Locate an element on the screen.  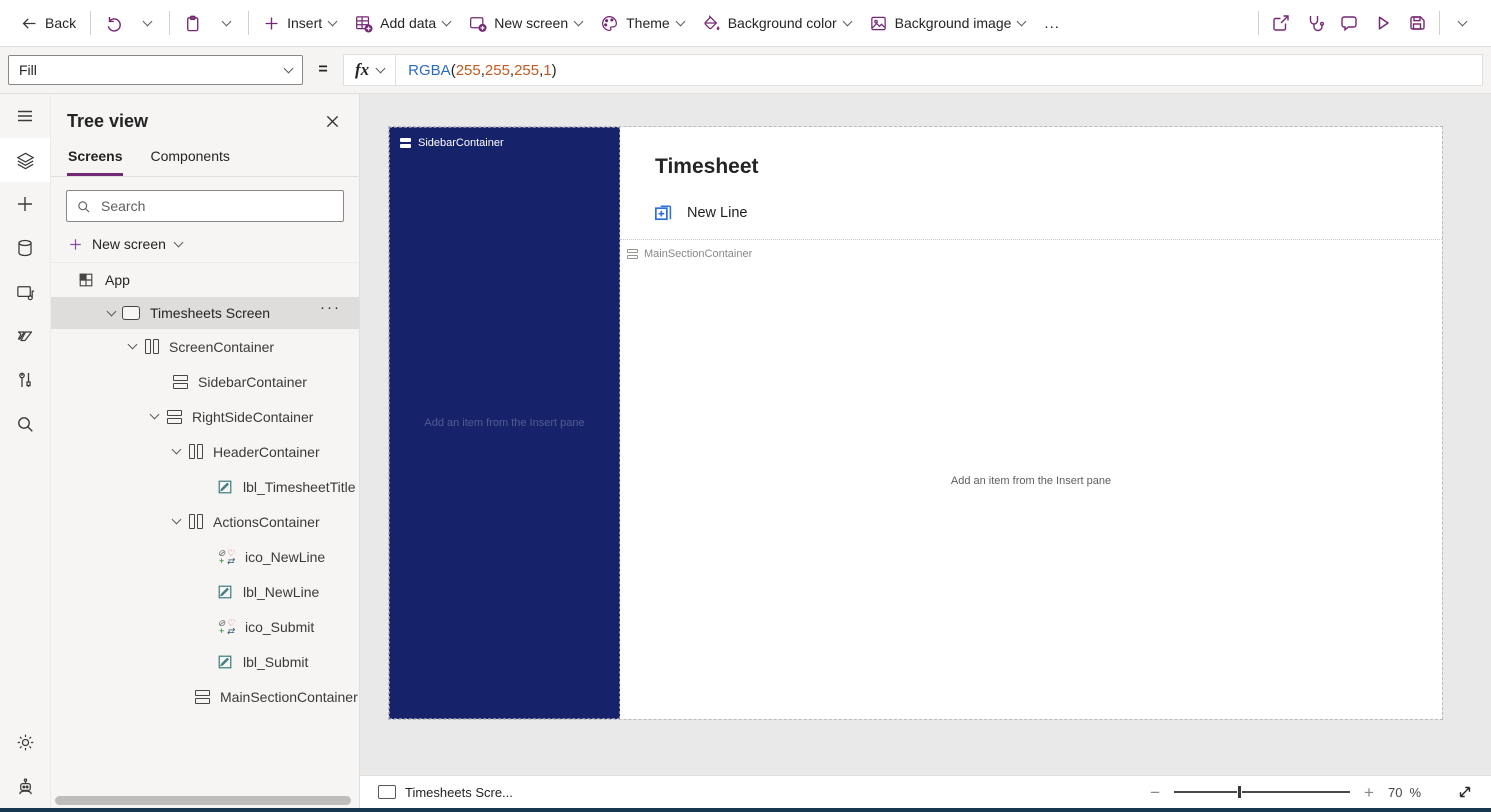
preview-play-button is located at coordinates (1383, 23).